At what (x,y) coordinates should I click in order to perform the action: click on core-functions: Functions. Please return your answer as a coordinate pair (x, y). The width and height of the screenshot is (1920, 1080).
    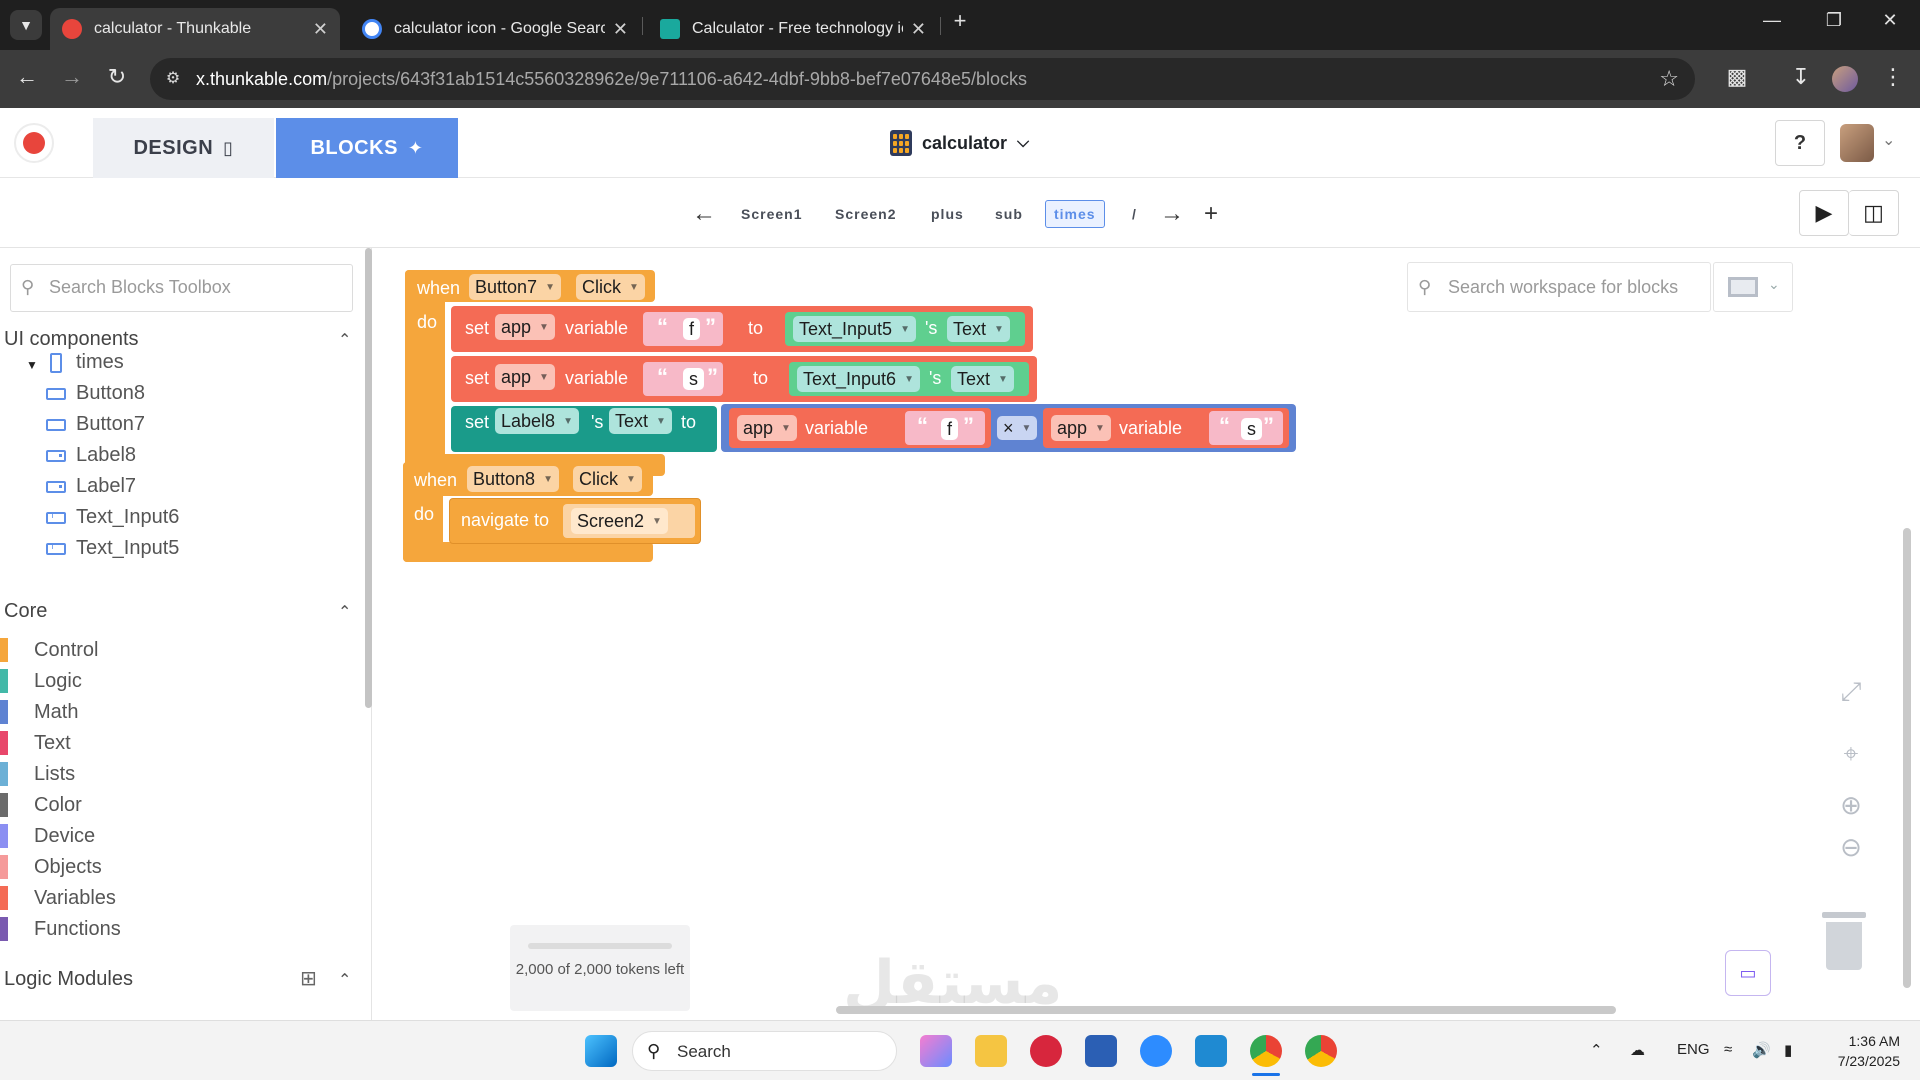
    Looking at the image, I should click on (60, 929).